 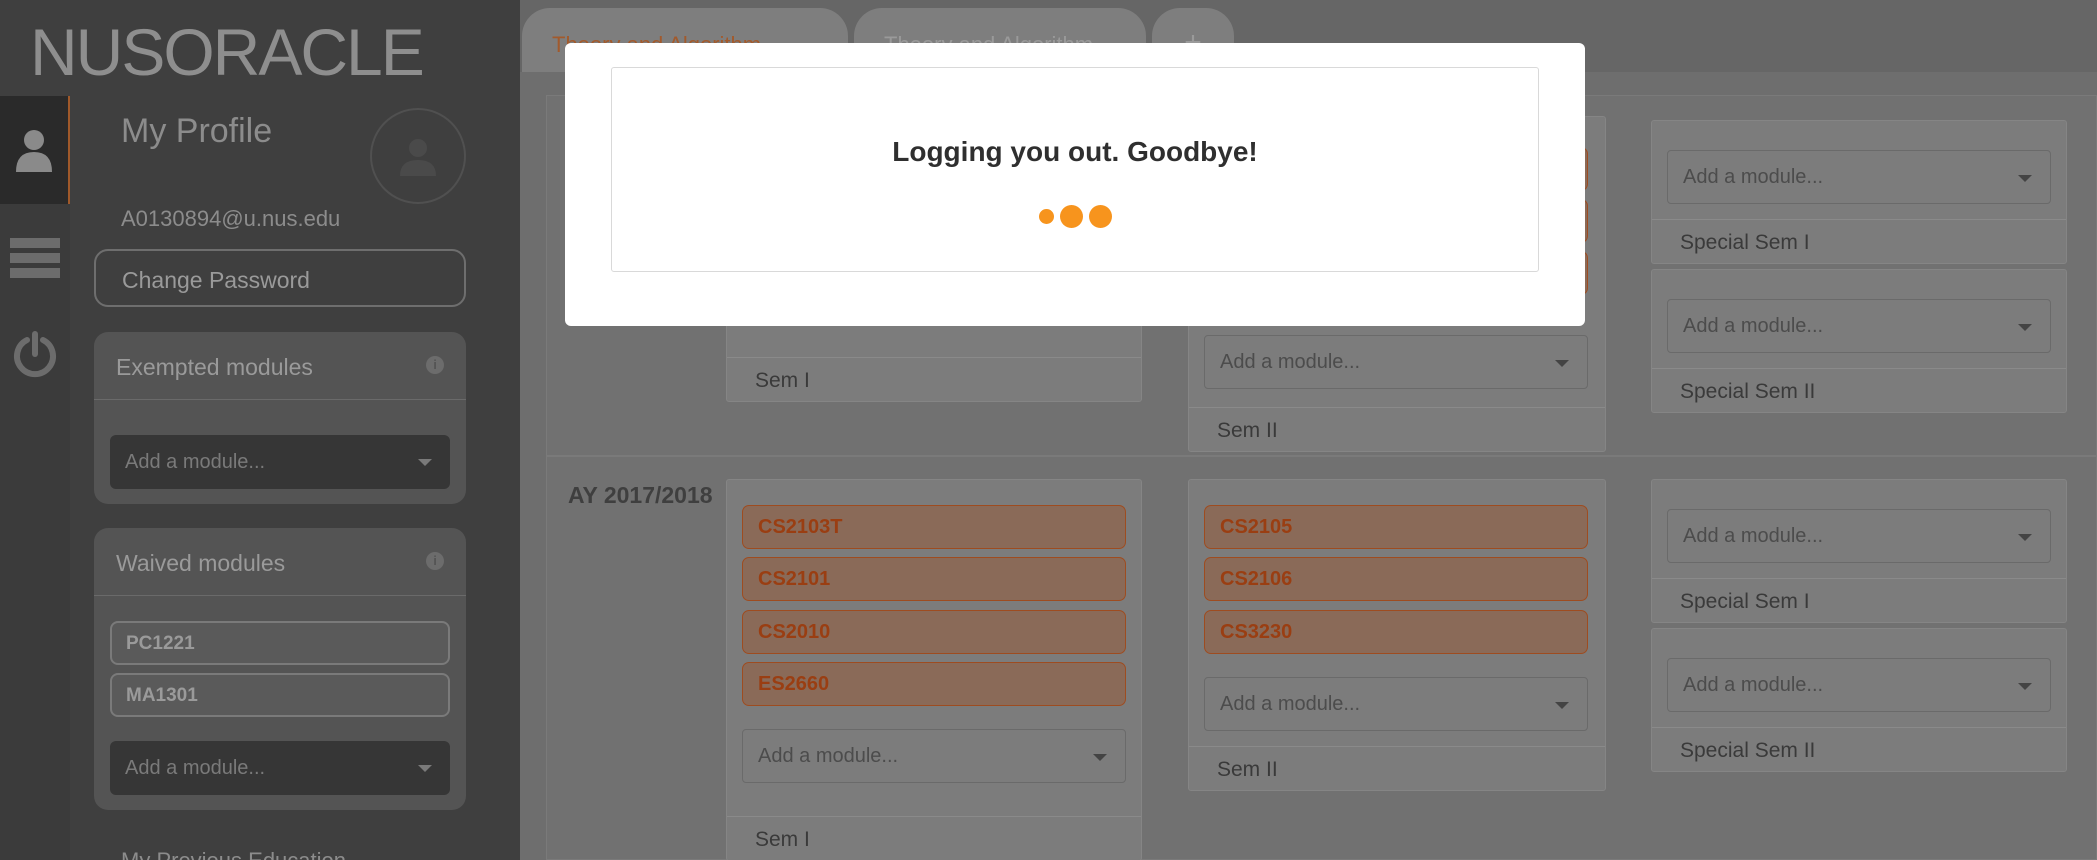 I want to click on server-list-icon, so click(x=35, y=258).